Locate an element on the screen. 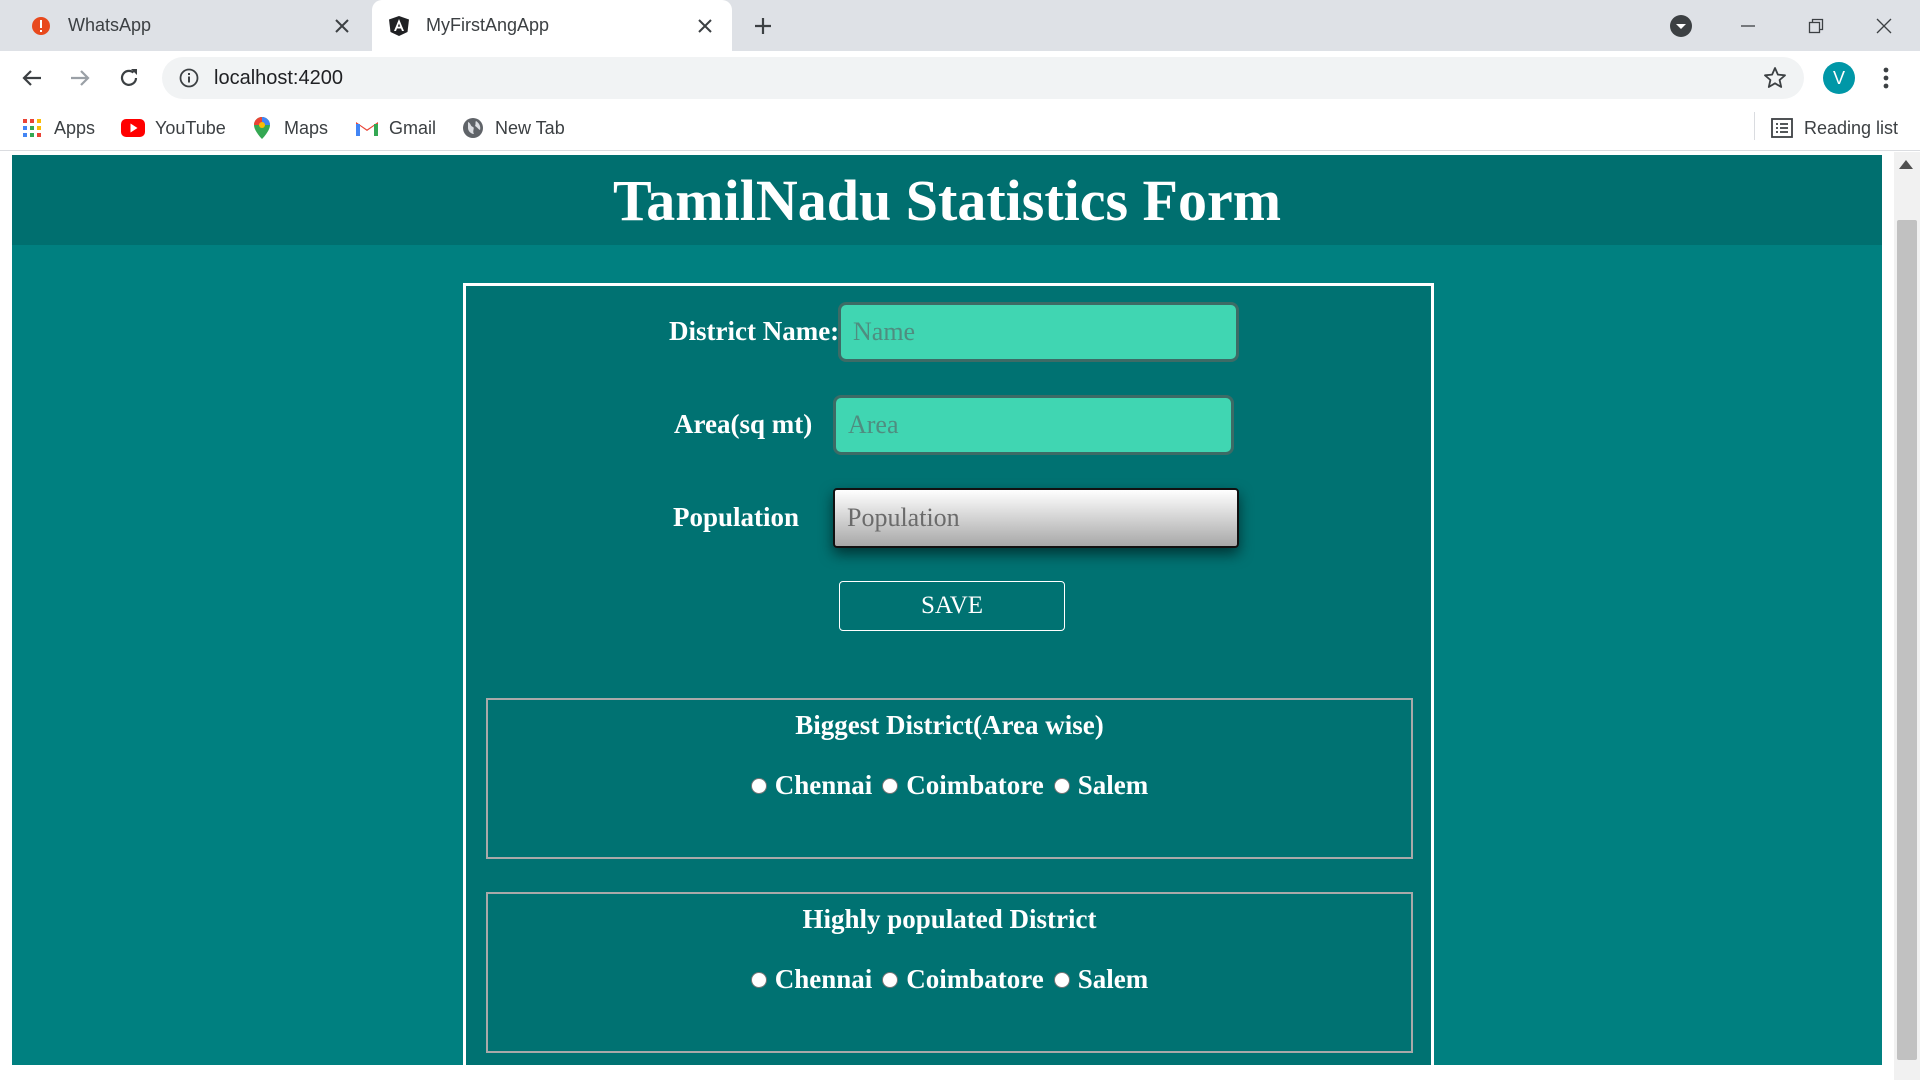 Image resolution: width=1920 pixels, height=1080 pixels. maps-pin-icon is located at coordinates (262, 128).